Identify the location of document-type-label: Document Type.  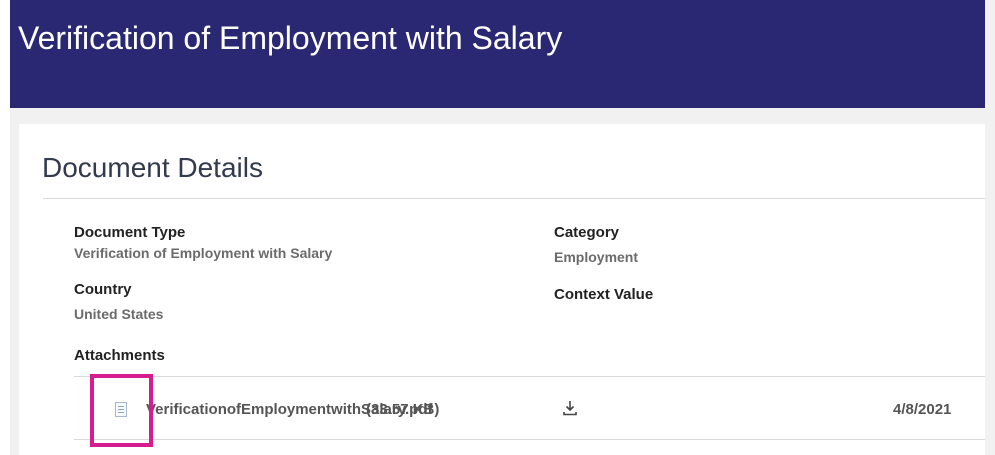
(130, 232).